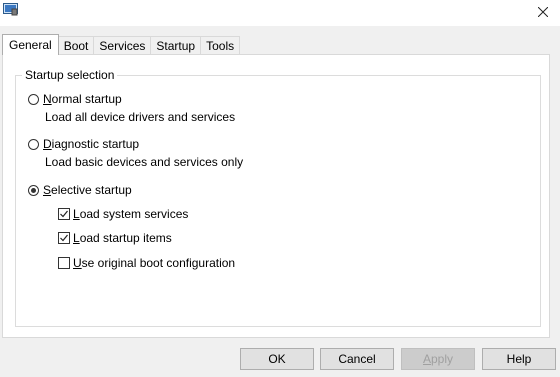 This screenshot has width=560, height=377. I want to click on selective-startup-label: Selective startup, so click(87, 190).